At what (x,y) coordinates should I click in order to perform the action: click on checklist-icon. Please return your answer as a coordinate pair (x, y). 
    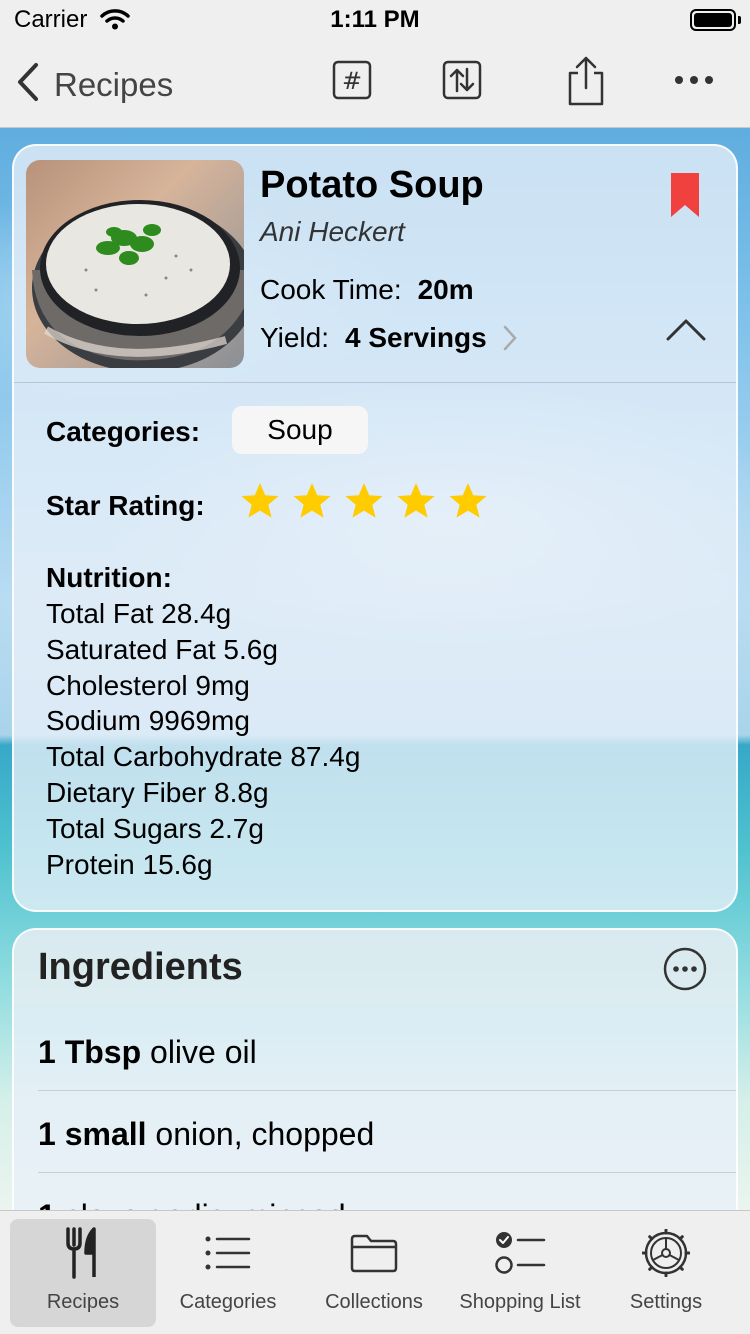
    Looking at the image, I should click on (520, 1253).